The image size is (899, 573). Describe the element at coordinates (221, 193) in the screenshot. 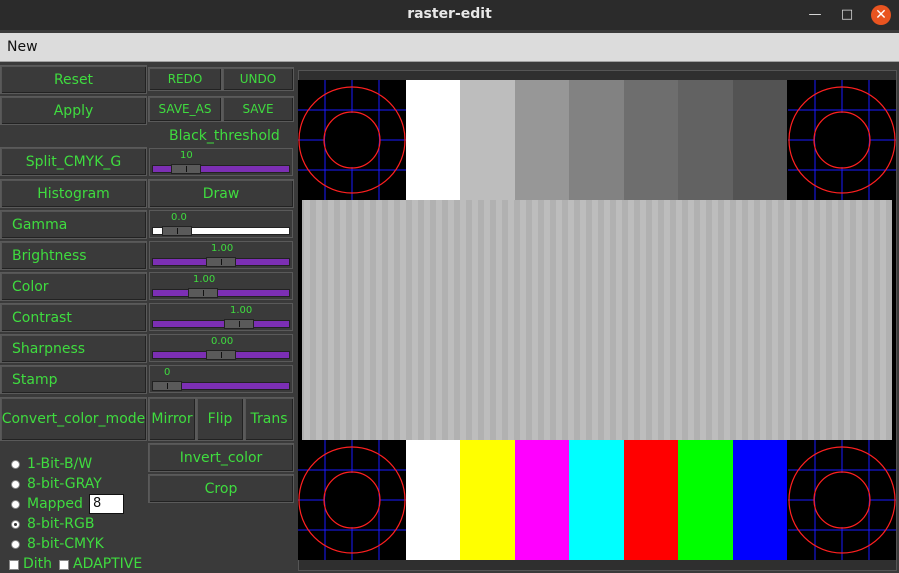

I see `draw-button: Draw` at that location.